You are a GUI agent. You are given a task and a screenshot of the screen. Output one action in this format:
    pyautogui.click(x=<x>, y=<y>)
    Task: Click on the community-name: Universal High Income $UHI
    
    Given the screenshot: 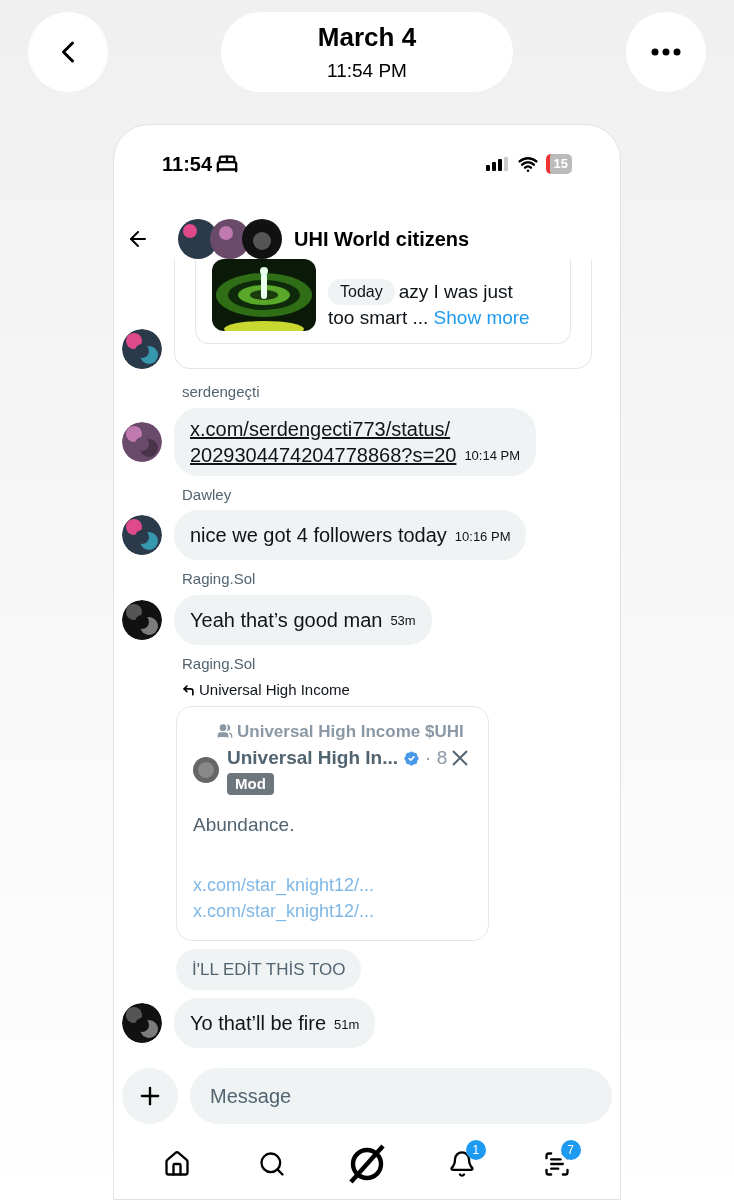 What is the action you would take?
    pyautogui.click(x=350, y=731)
    